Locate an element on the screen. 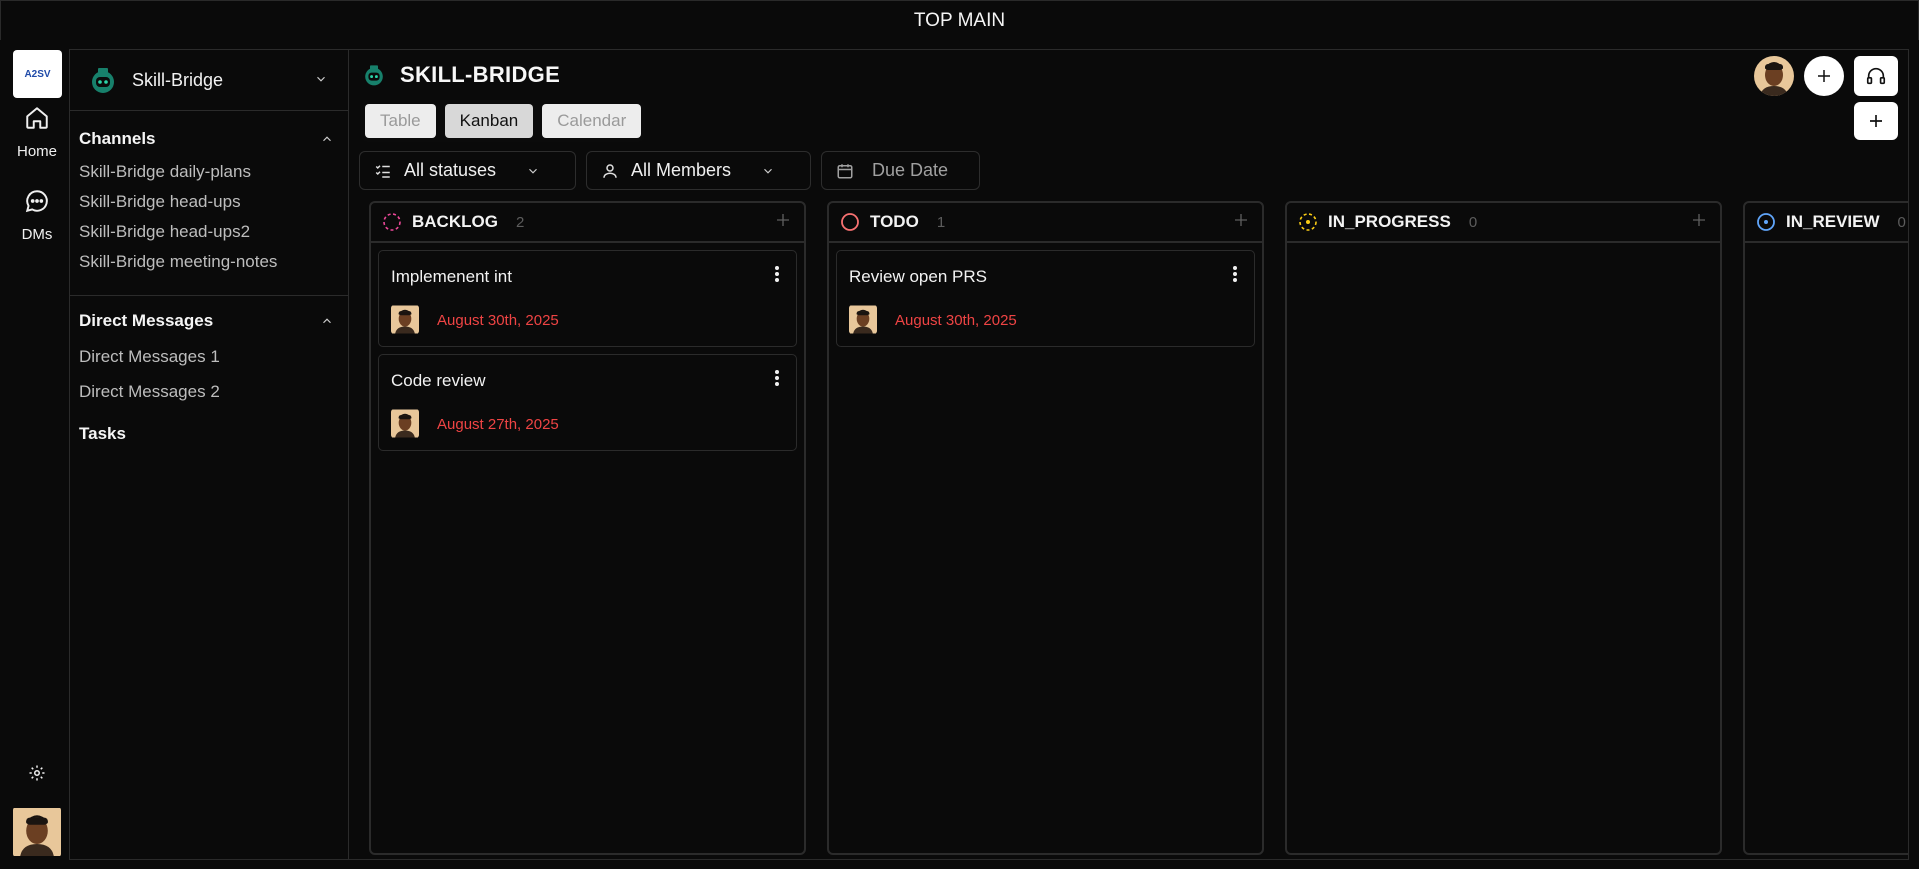  members-filter: All Members is located at coordinates (698, 170).